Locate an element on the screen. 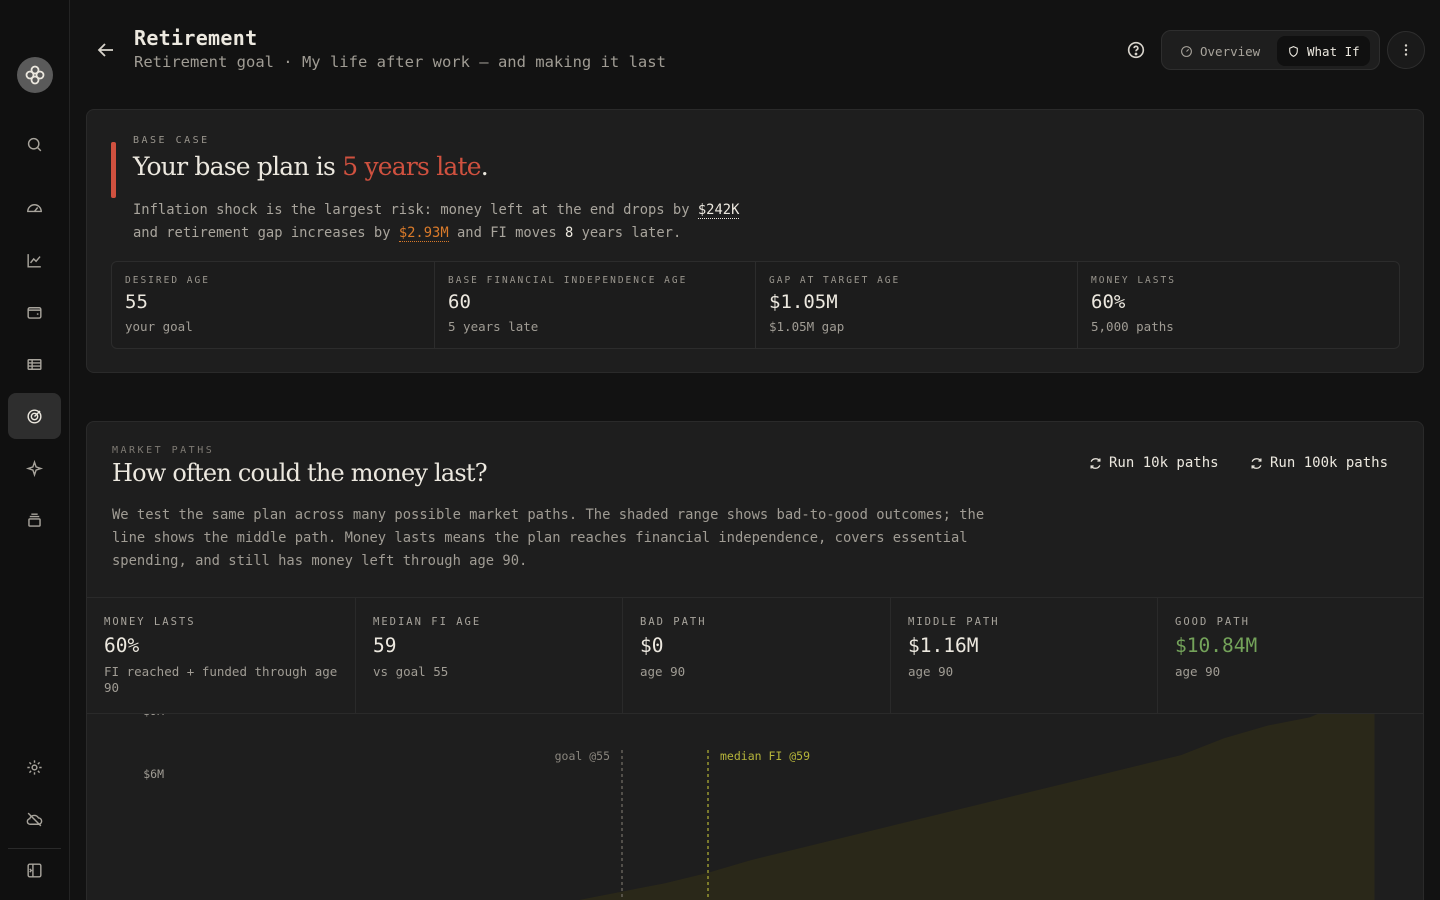 This screenshot has height=900, width=1440. stat-value: 60% is located at coordinates (1108, 302).